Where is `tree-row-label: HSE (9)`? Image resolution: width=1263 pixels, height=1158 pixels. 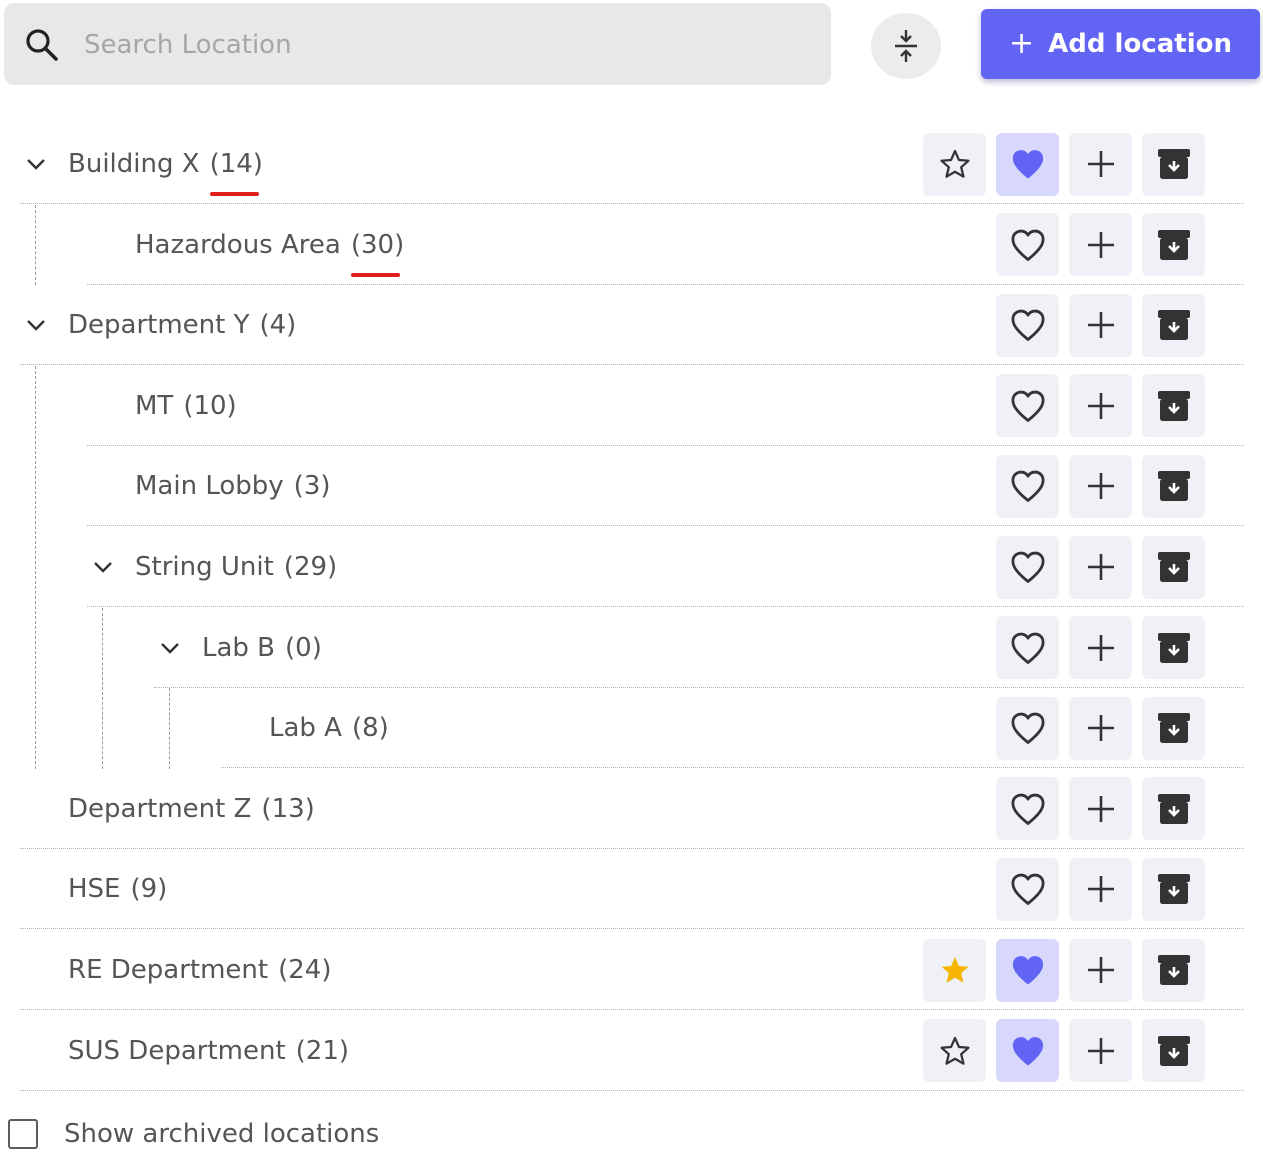
tree-row-label: HSE (9) is located at coordinates (117, 889).